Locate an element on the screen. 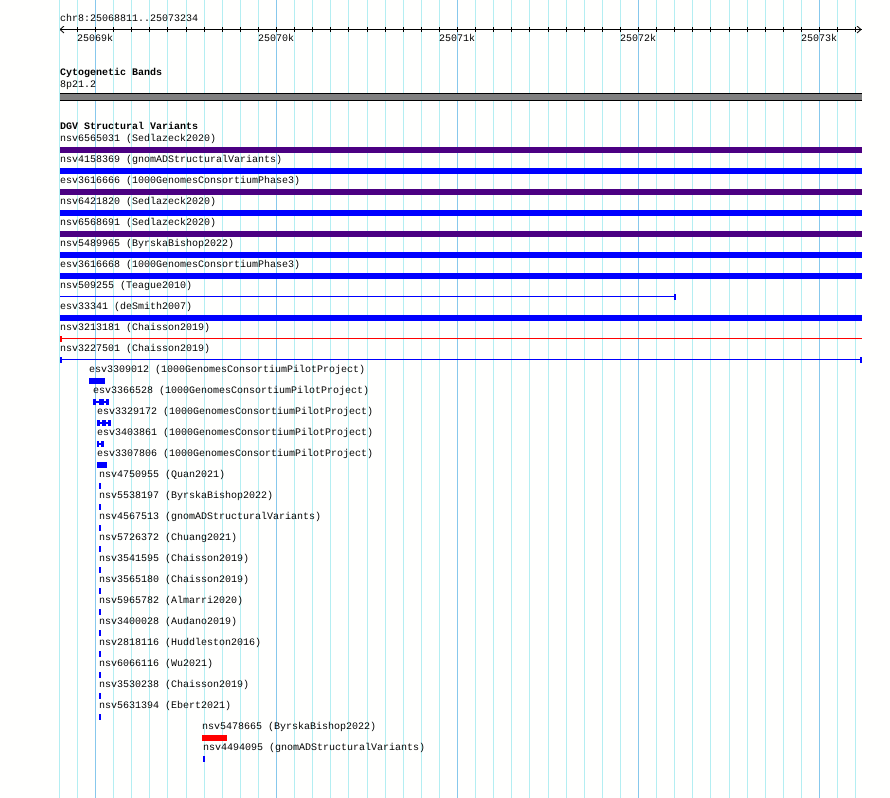  tick-label: 25070k is located at coordinates (276, 40).